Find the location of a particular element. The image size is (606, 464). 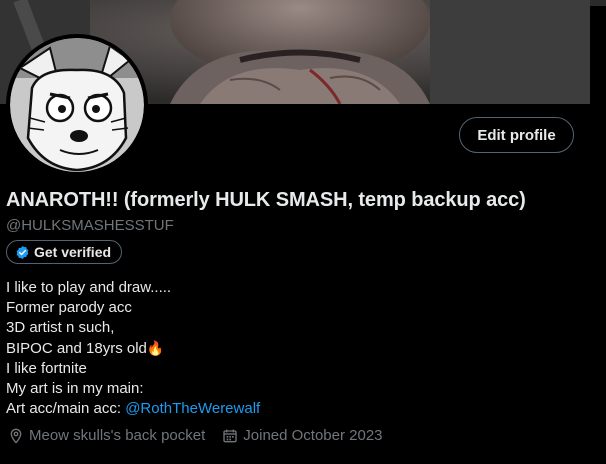

location-text: Meow skulls's back pocket is located at coordinates (117, 435).